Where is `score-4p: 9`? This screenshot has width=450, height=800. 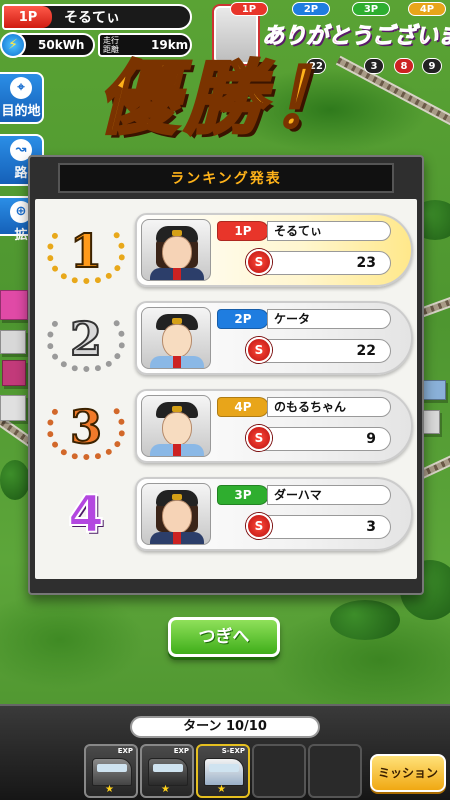
score-4p: 9 is located at coordinates (432, 66).